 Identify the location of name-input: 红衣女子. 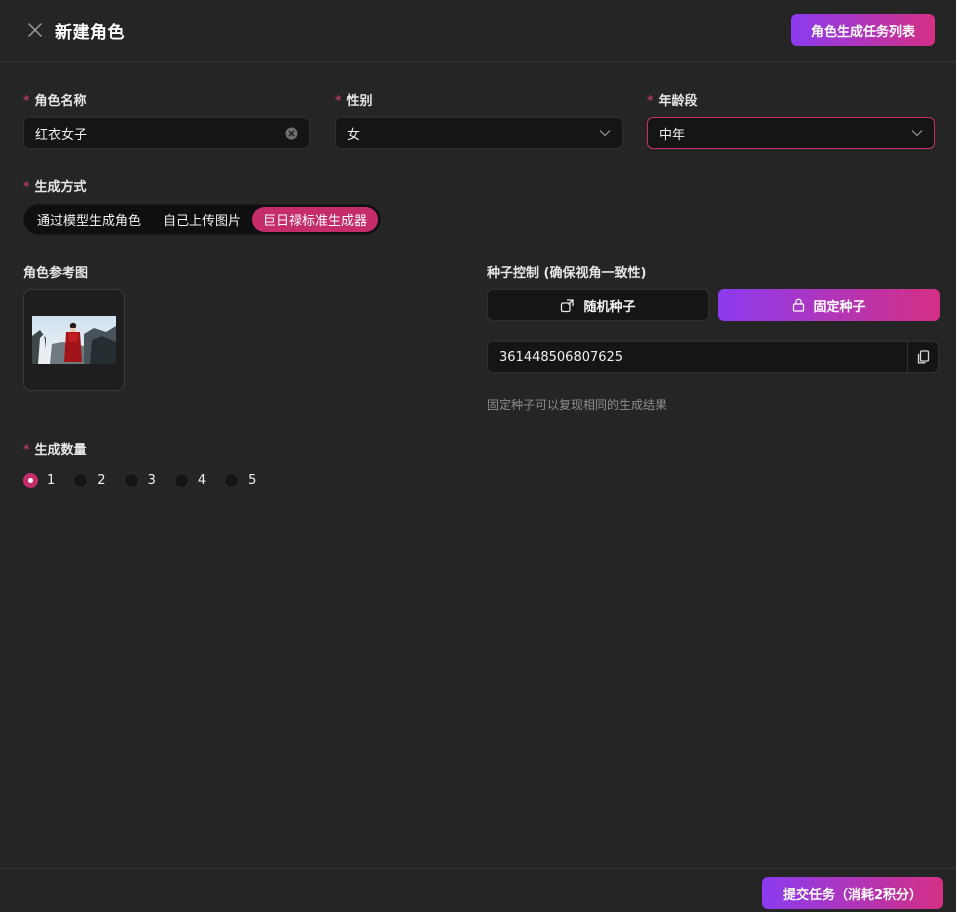
(166, 133).